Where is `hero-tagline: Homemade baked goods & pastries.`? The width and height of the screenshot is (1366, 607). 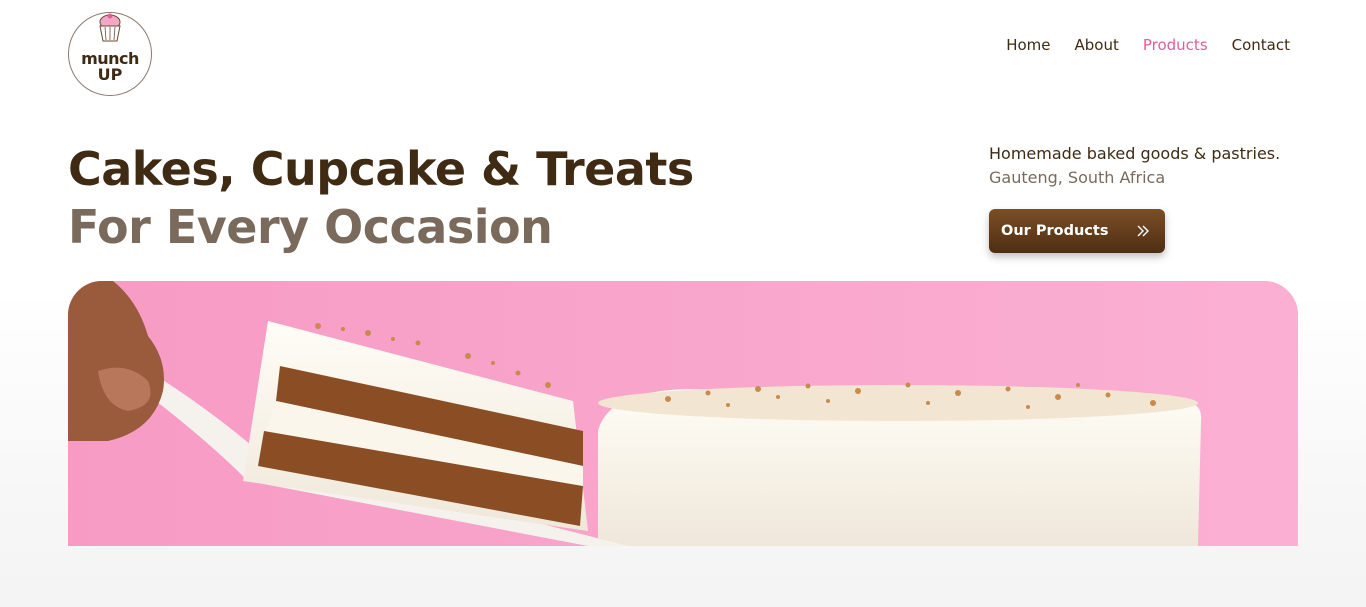 hero-tagline: Homemade baked goods & pastries. is located at coordinates (1135, 153).